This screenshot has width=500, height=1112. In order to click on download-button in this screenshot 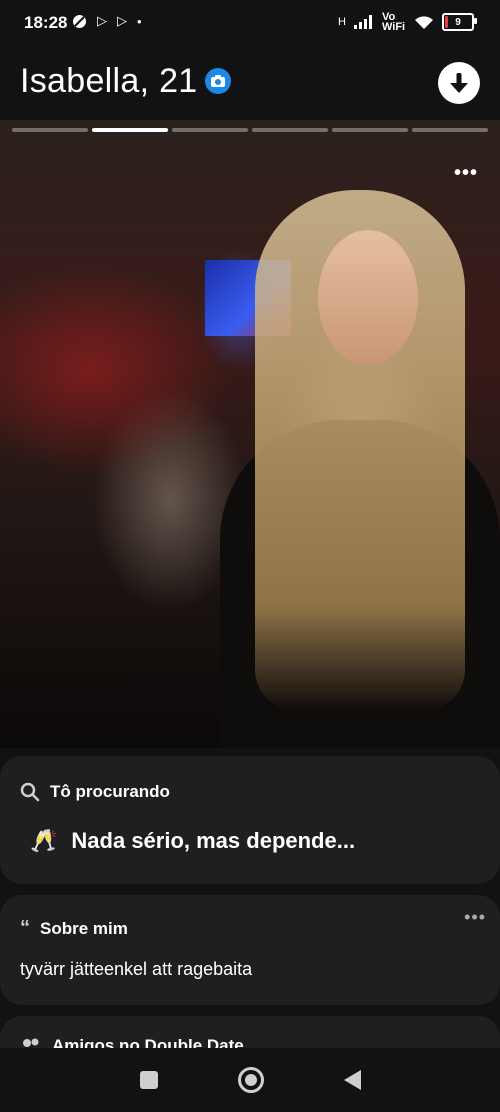, I will do `click(459, 83)`.